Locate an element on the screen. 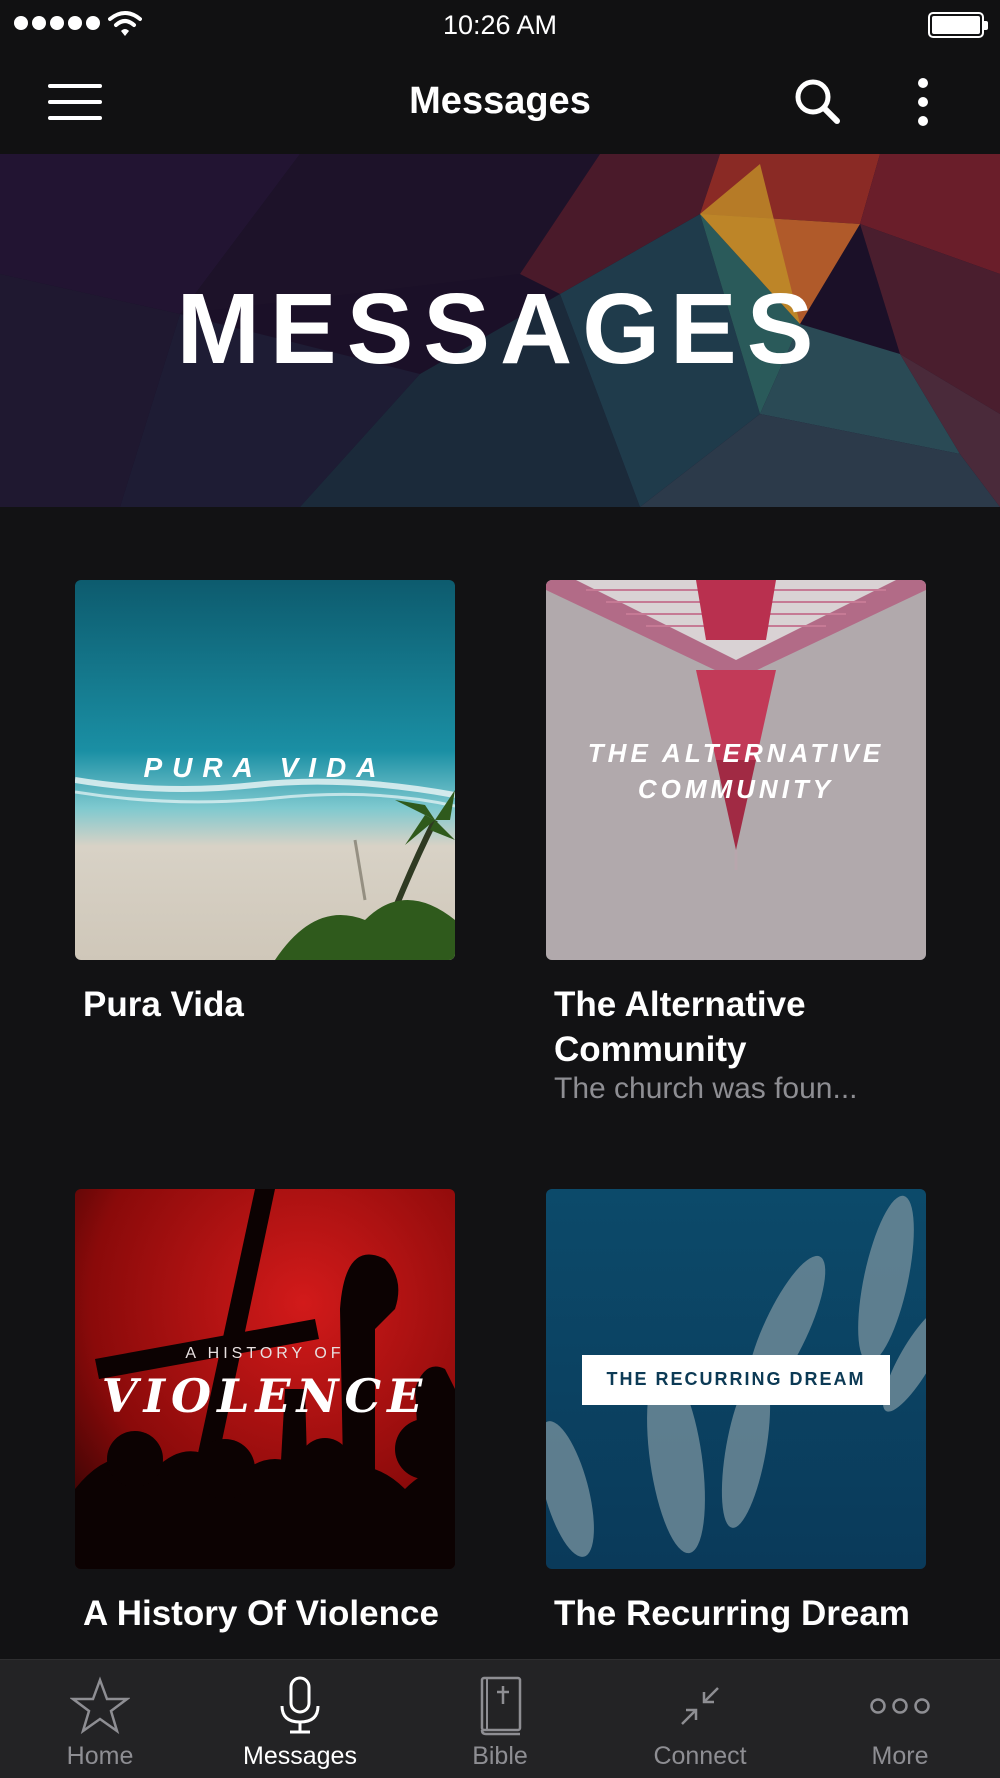 Image resolution: width=1000 pixels, height=1778 pixels. battery-icon is located at coordinates (958, 25).